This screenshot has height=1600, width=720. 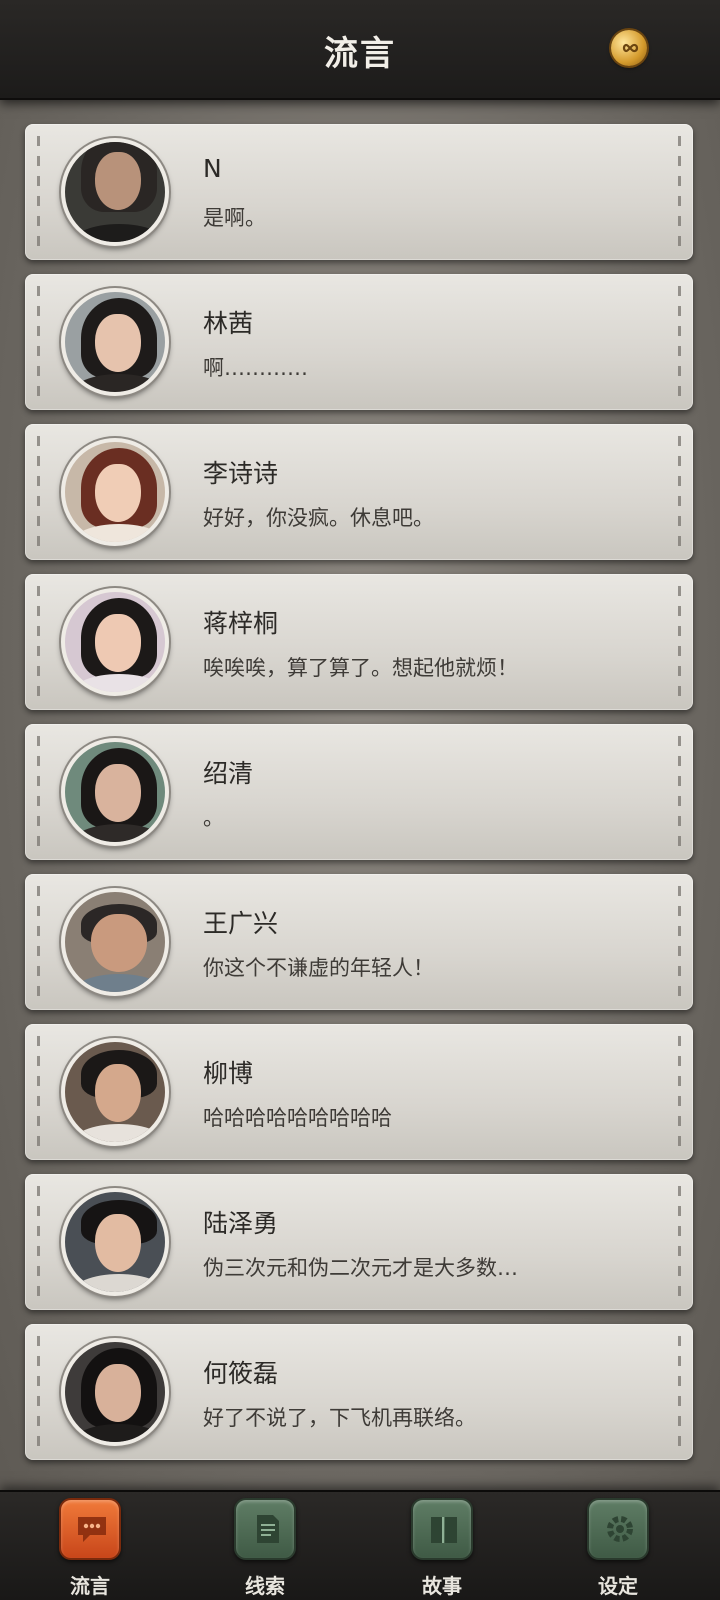 I want to click on contact-name: N, so click(x=212, y=168).